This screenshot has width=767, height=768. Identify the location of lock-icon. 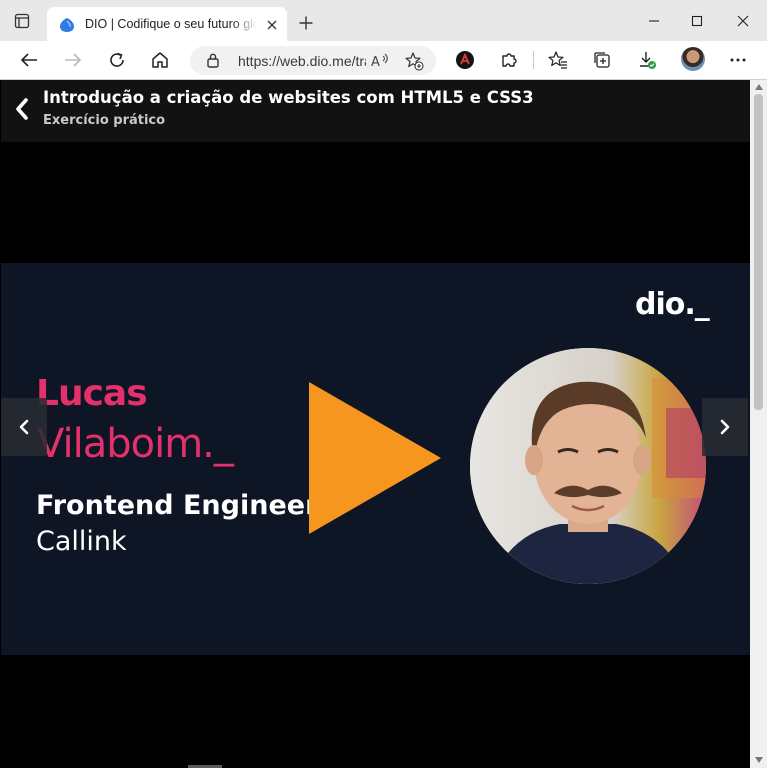
(213, 62).